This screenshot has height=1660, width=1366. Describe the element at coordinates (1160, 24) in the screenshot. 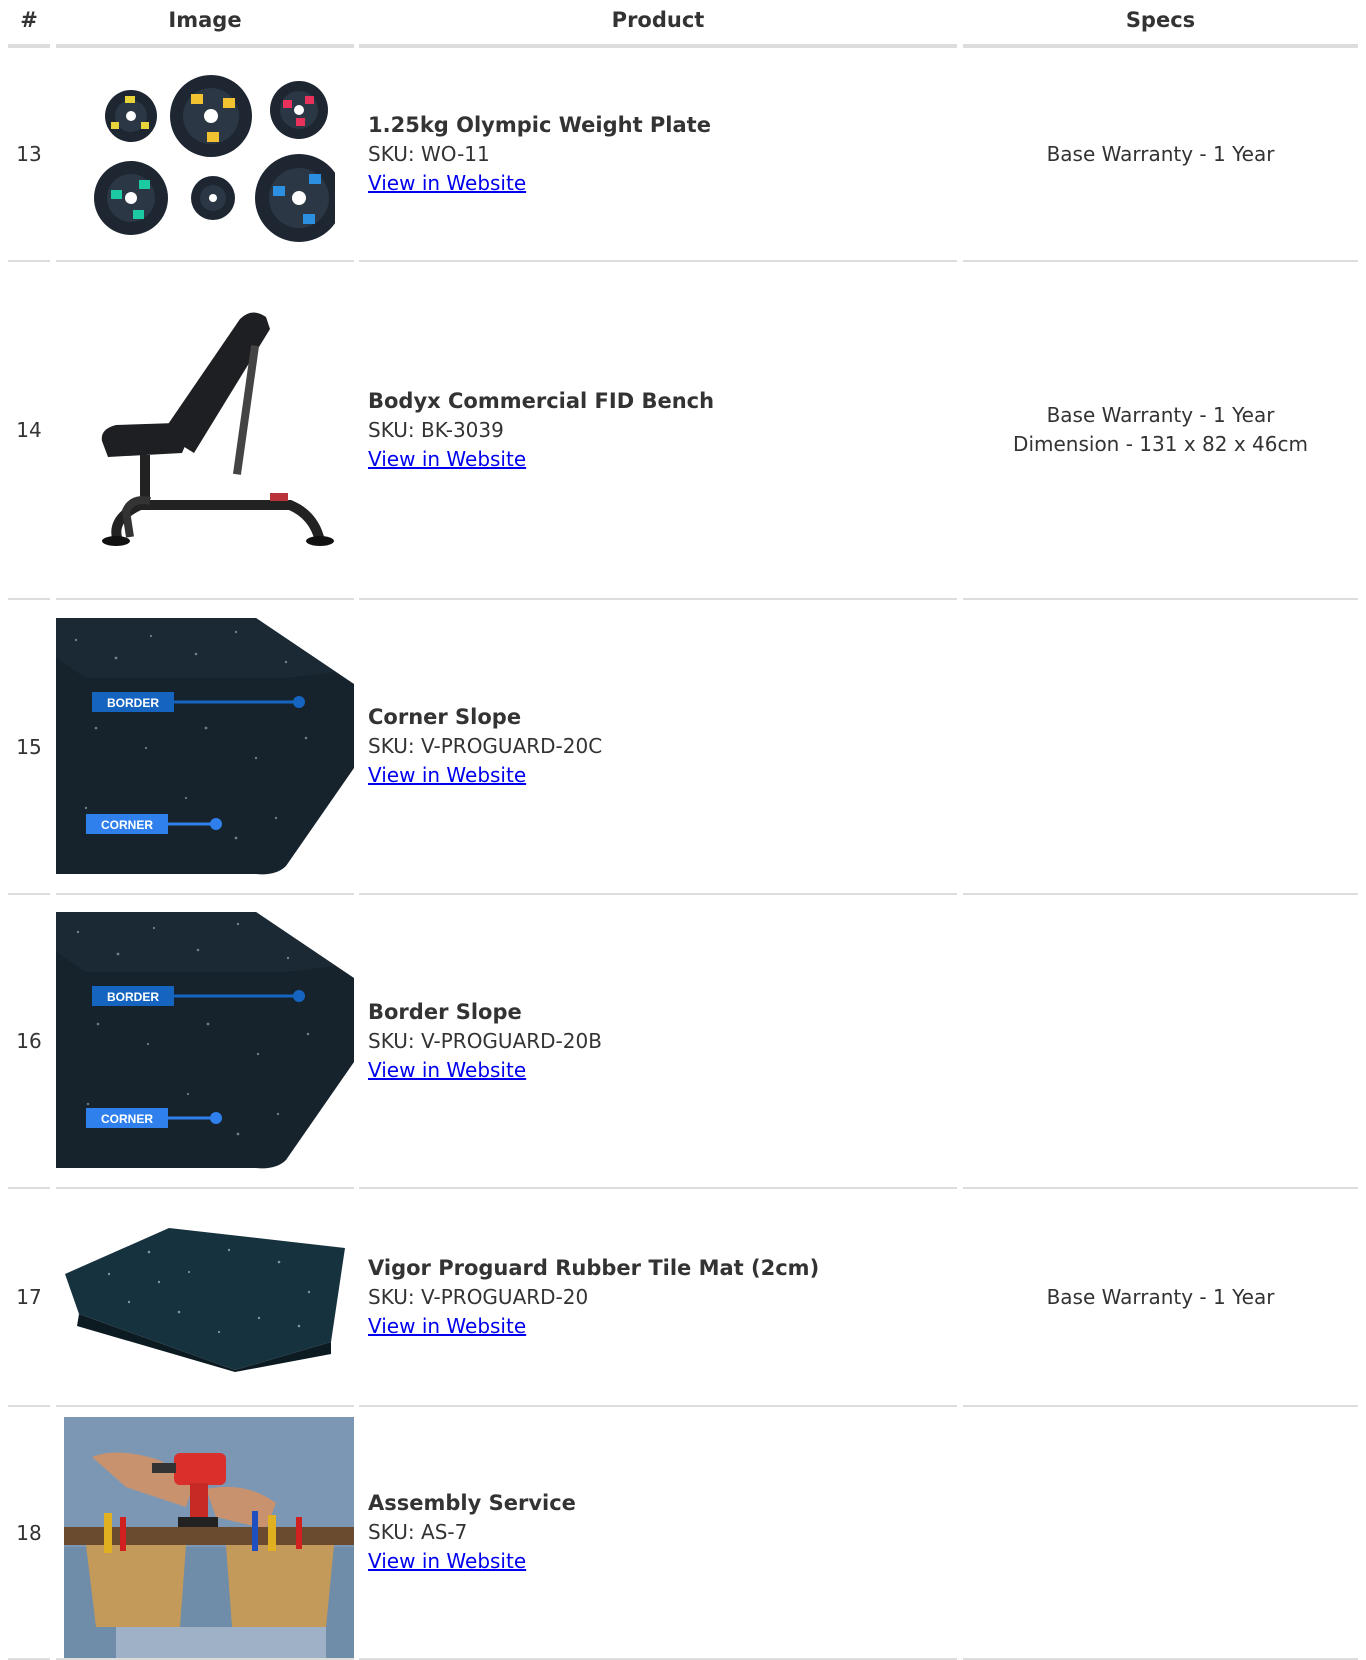

I see `header-specs: Specs` at that location.